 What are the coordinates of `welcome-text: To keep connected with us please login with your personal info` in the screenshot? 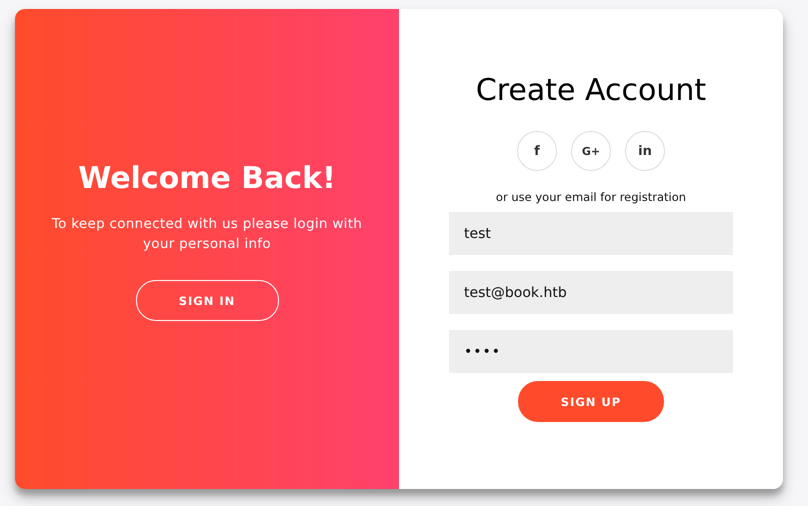 It's located at (207, 234).